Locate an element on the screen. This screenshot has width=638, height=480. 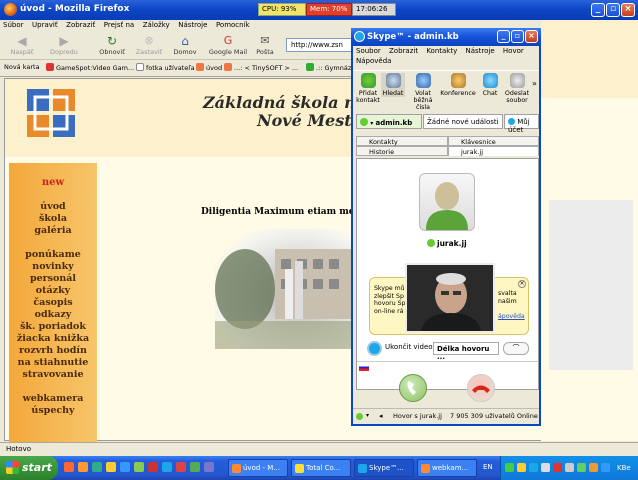
tab-dialpad: Klávesnice is located at coordinates (493, 141).